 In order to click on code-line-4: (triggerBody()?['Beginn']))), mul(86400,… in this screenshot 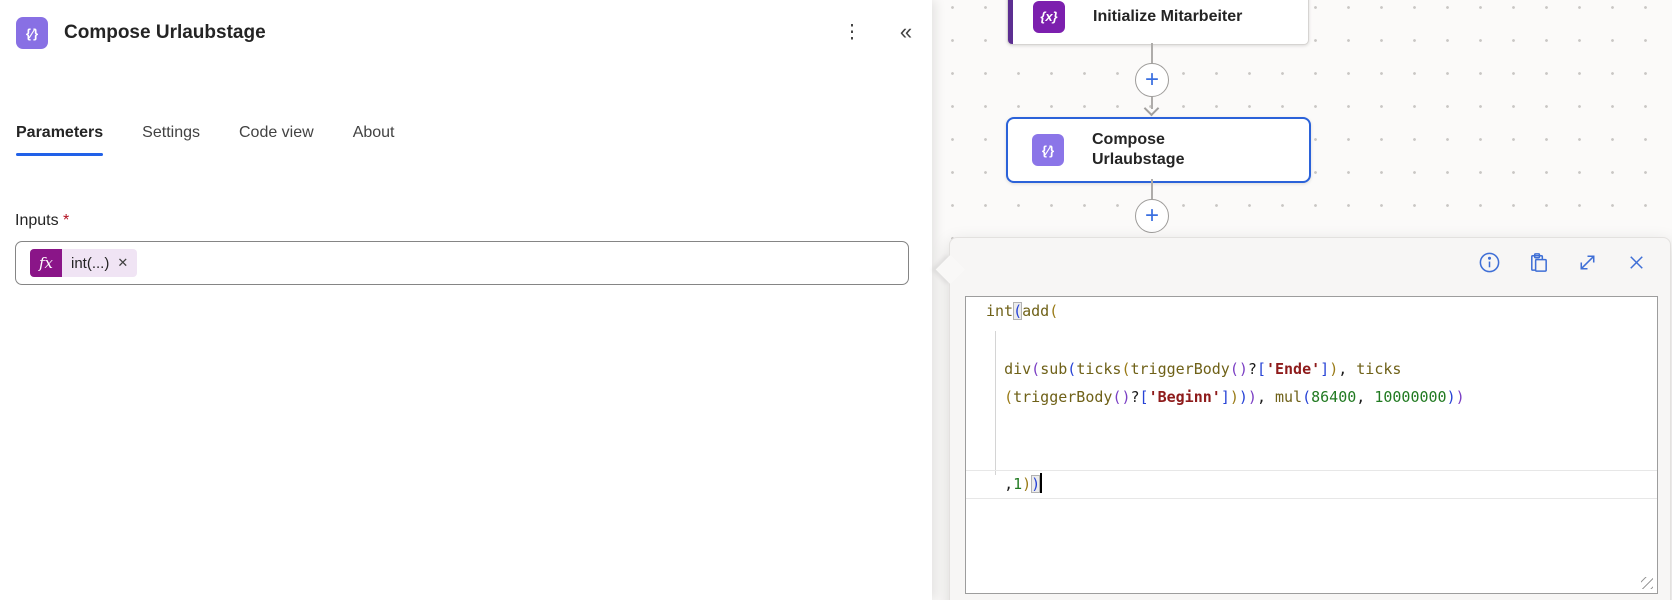, I will do `click(1311, 397)`.